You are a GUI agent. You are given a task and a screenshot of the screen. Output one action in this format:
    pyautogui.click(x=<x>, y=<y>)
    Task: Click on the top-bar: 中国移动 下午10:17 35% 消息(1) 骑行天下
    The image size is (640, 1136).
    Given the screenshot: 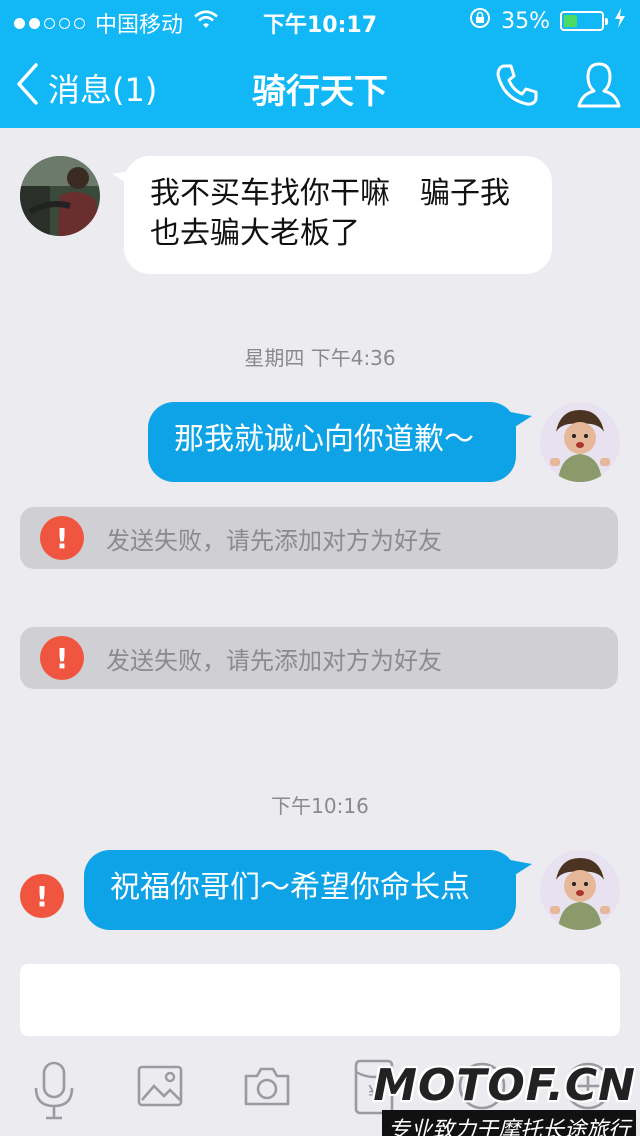 What is the action you would take?
    pyautogui.click(x=320, y=64)
    